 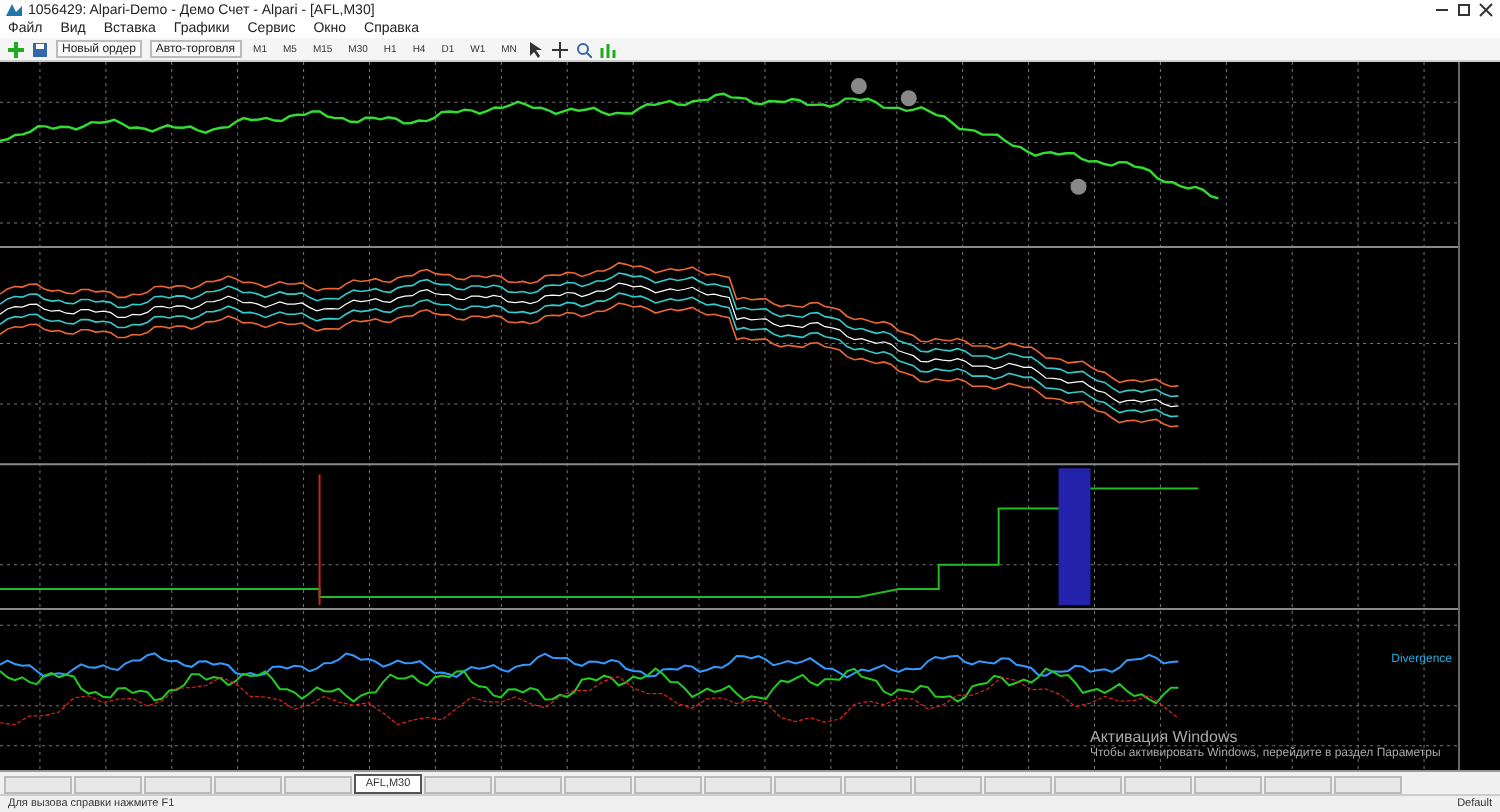 What do you see at coordinates (16, 49) in the screenshot?
I see `add-chart-icon` at bounding box center [16, 49].